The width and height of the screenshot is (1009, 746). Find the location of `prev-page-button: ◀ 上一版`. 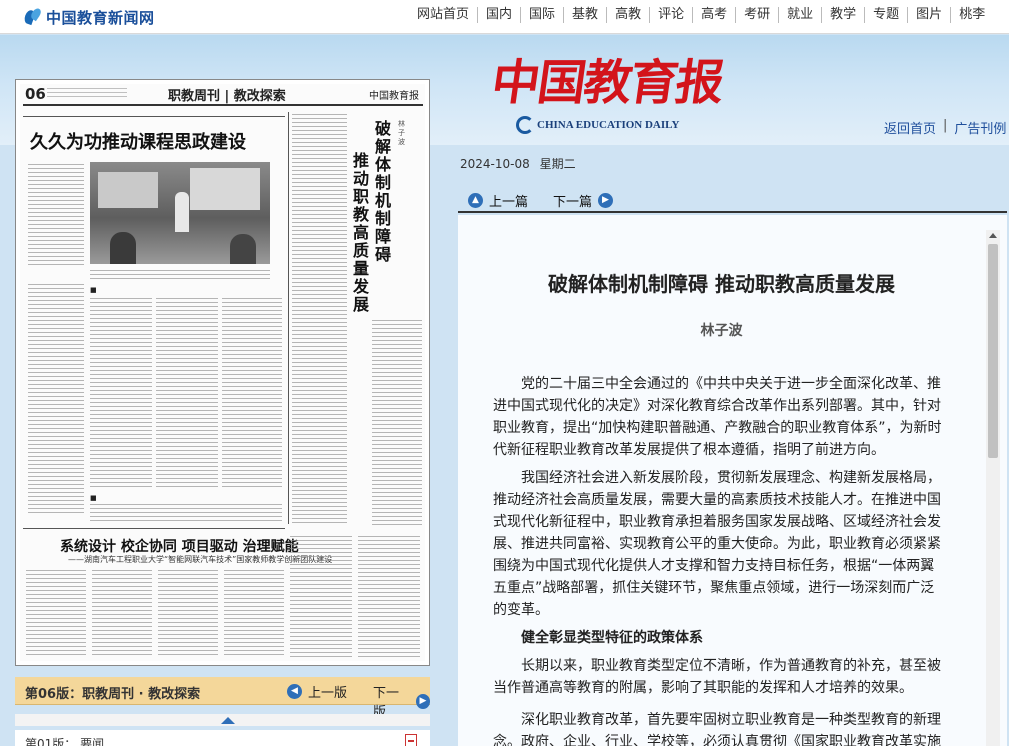

prev-page-button: ◀ 上一版 is located at coordinates (317, 691).